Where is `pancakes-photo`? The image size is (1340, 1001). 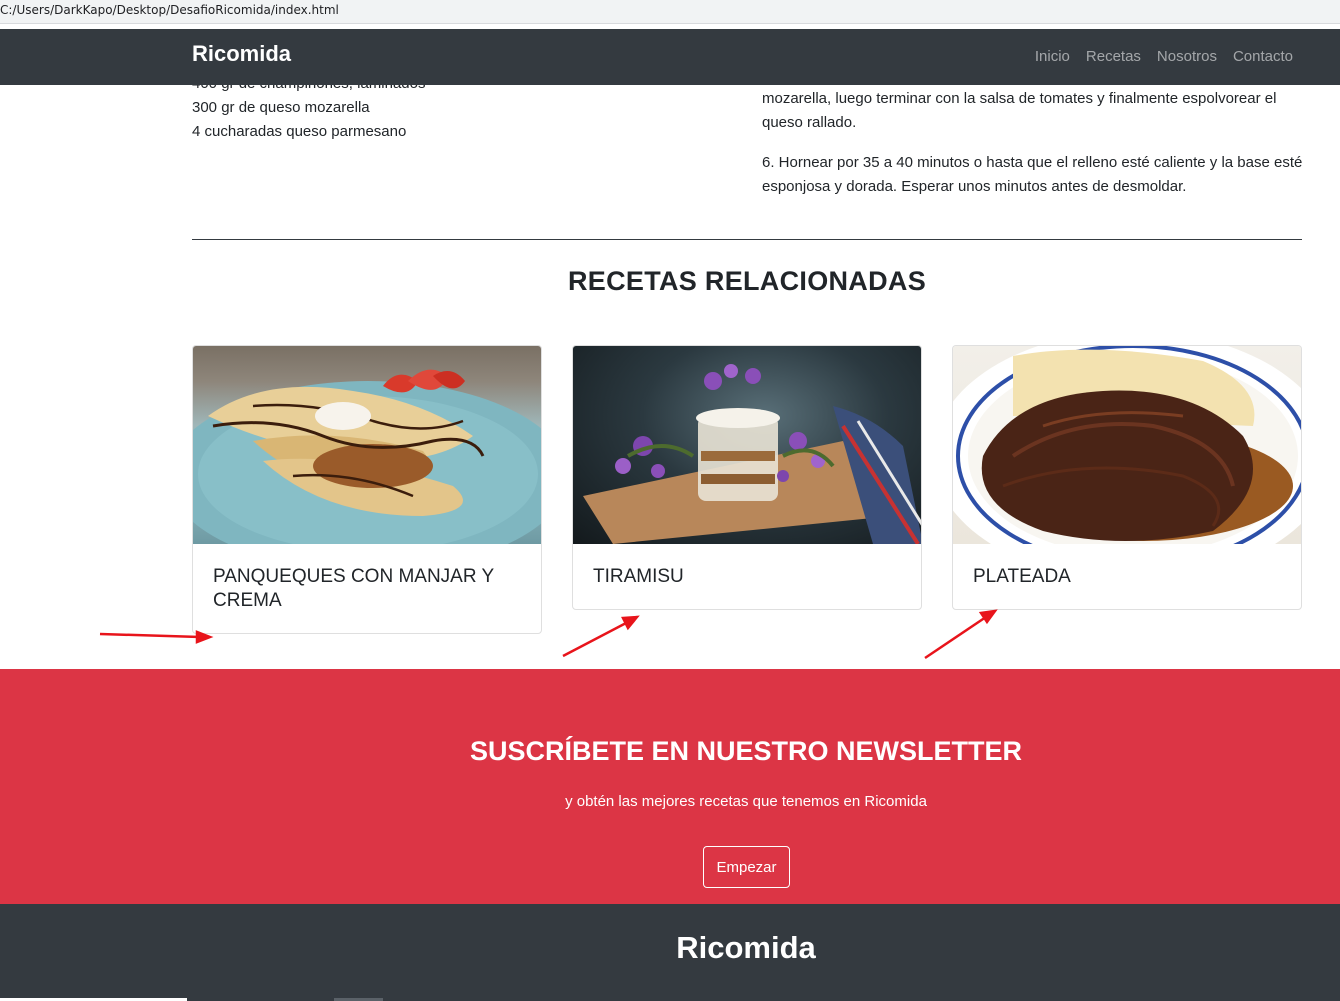 pancakes-photo is located at coordinates (367, 445).